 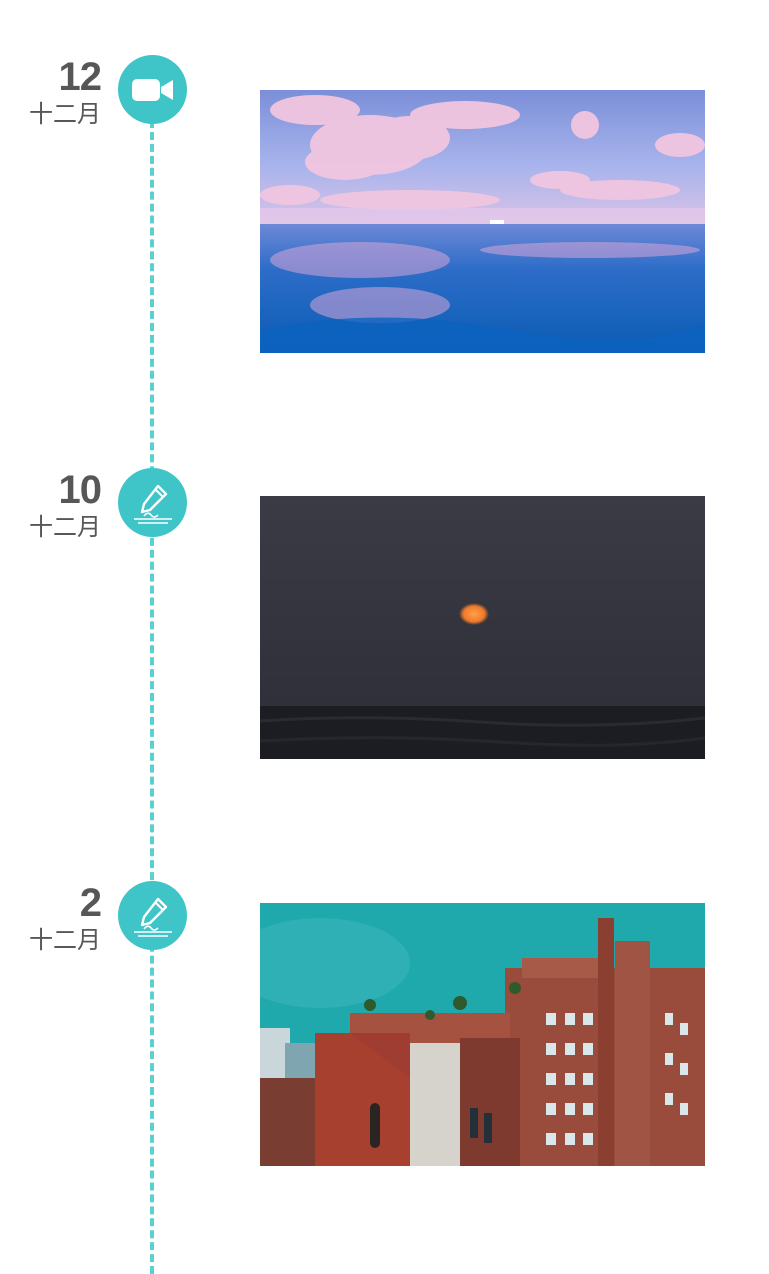 I want to click on entry-day: 2, so click(x=90, y=903).